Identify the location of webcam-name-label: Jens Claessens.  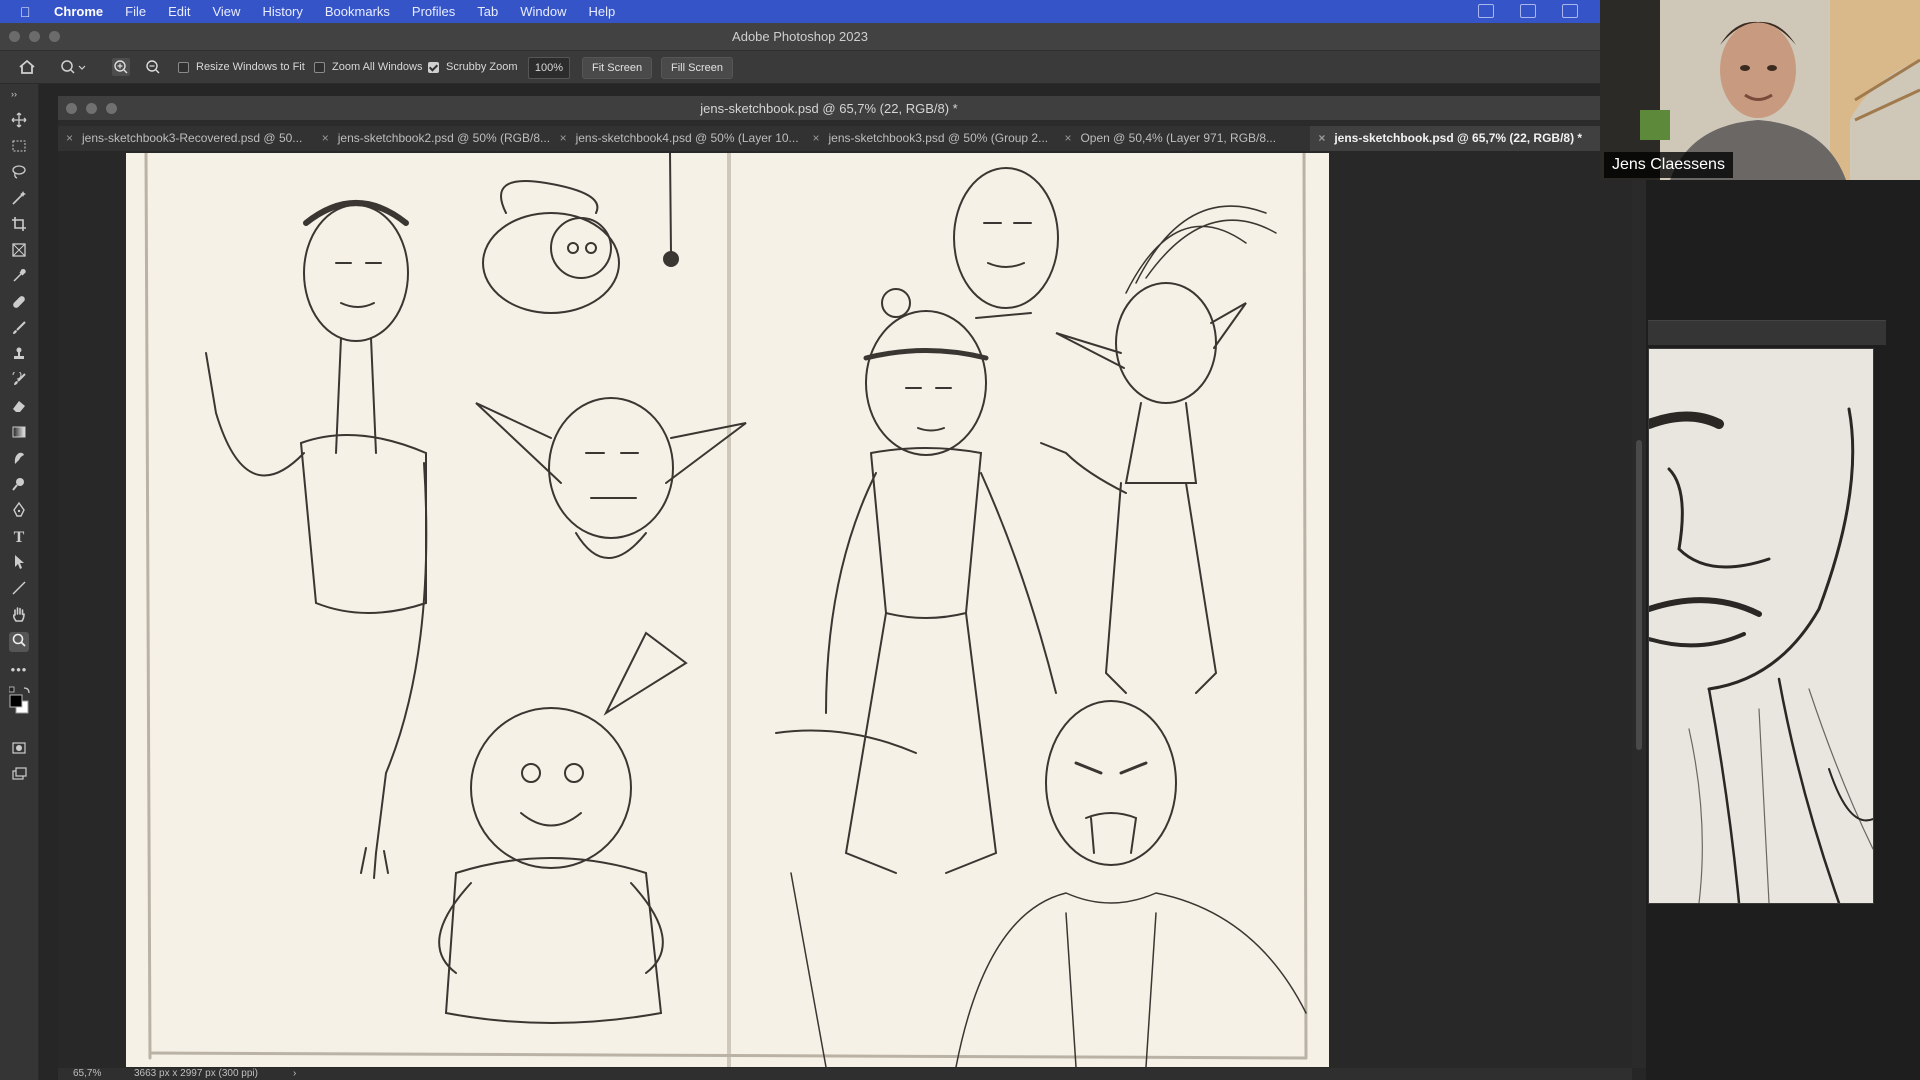
(1668, 165).